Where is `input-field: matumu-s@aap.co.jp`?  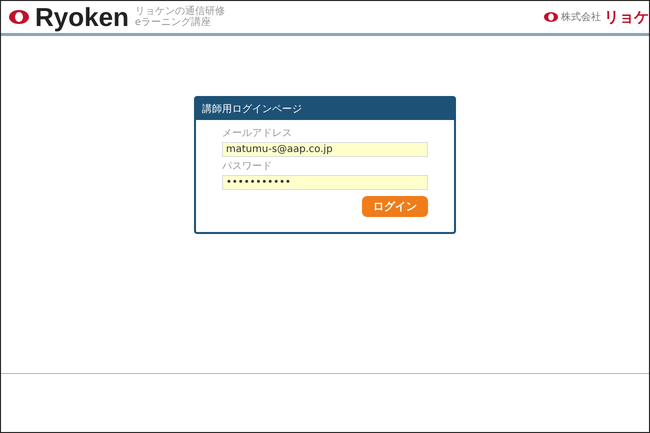
input-field: matumu-s@aap.co.jp is located at coordinates (325, 149).